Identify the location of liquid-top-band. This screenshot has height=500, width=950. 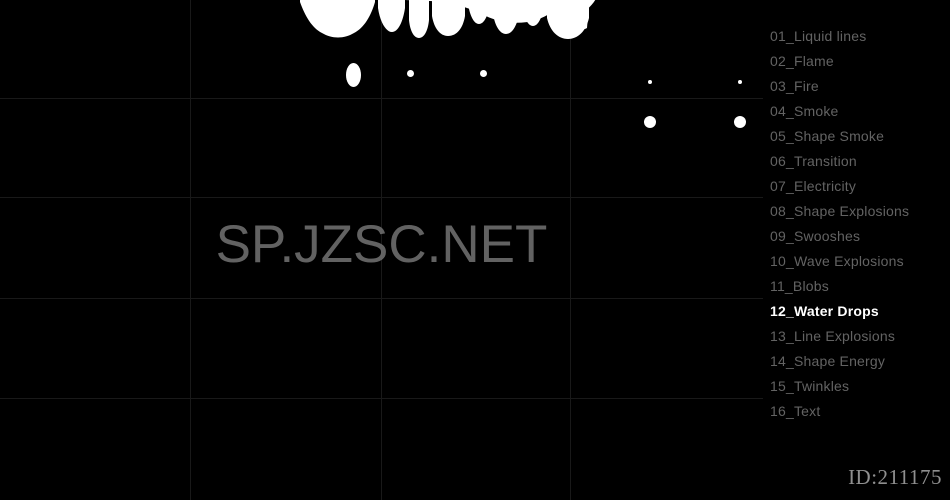
(578, 16).